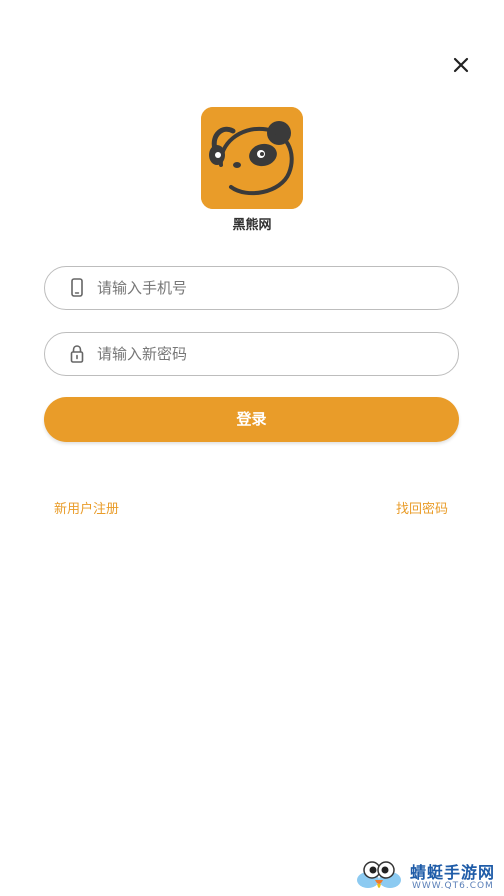 Image resolution: width=504 pixels, height=896 pixels. What do you see at coordinates (272, 354) in the screenshot?
I see `password-input` at bounding box center [272, 354].